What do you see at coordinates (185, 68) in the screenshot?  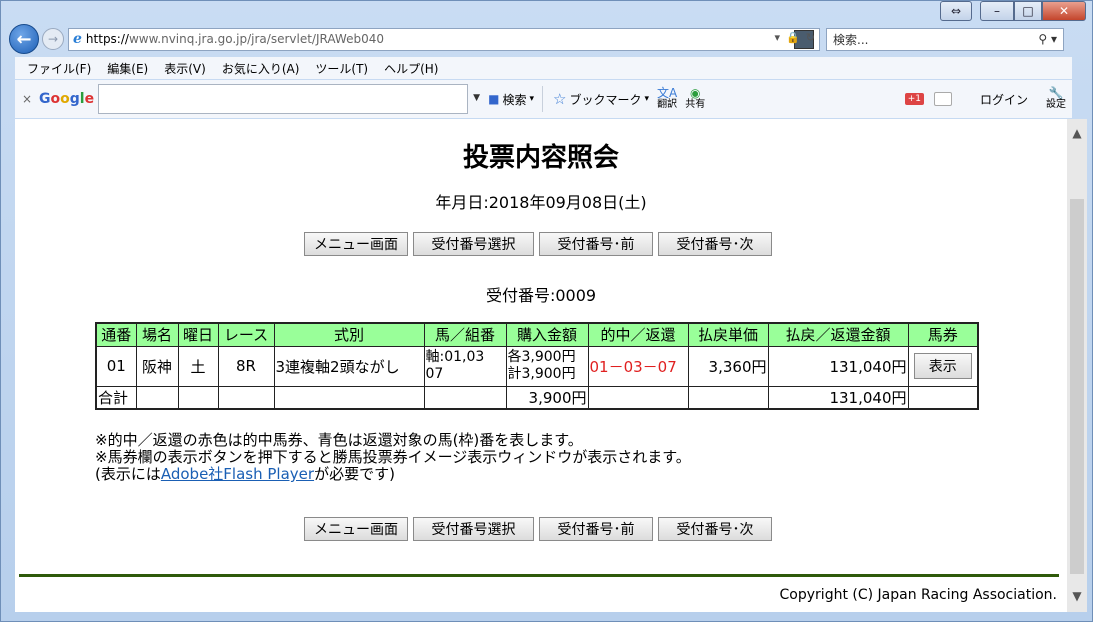 I see `menu-view: 表示(V)` at bounding box center [185, 68].